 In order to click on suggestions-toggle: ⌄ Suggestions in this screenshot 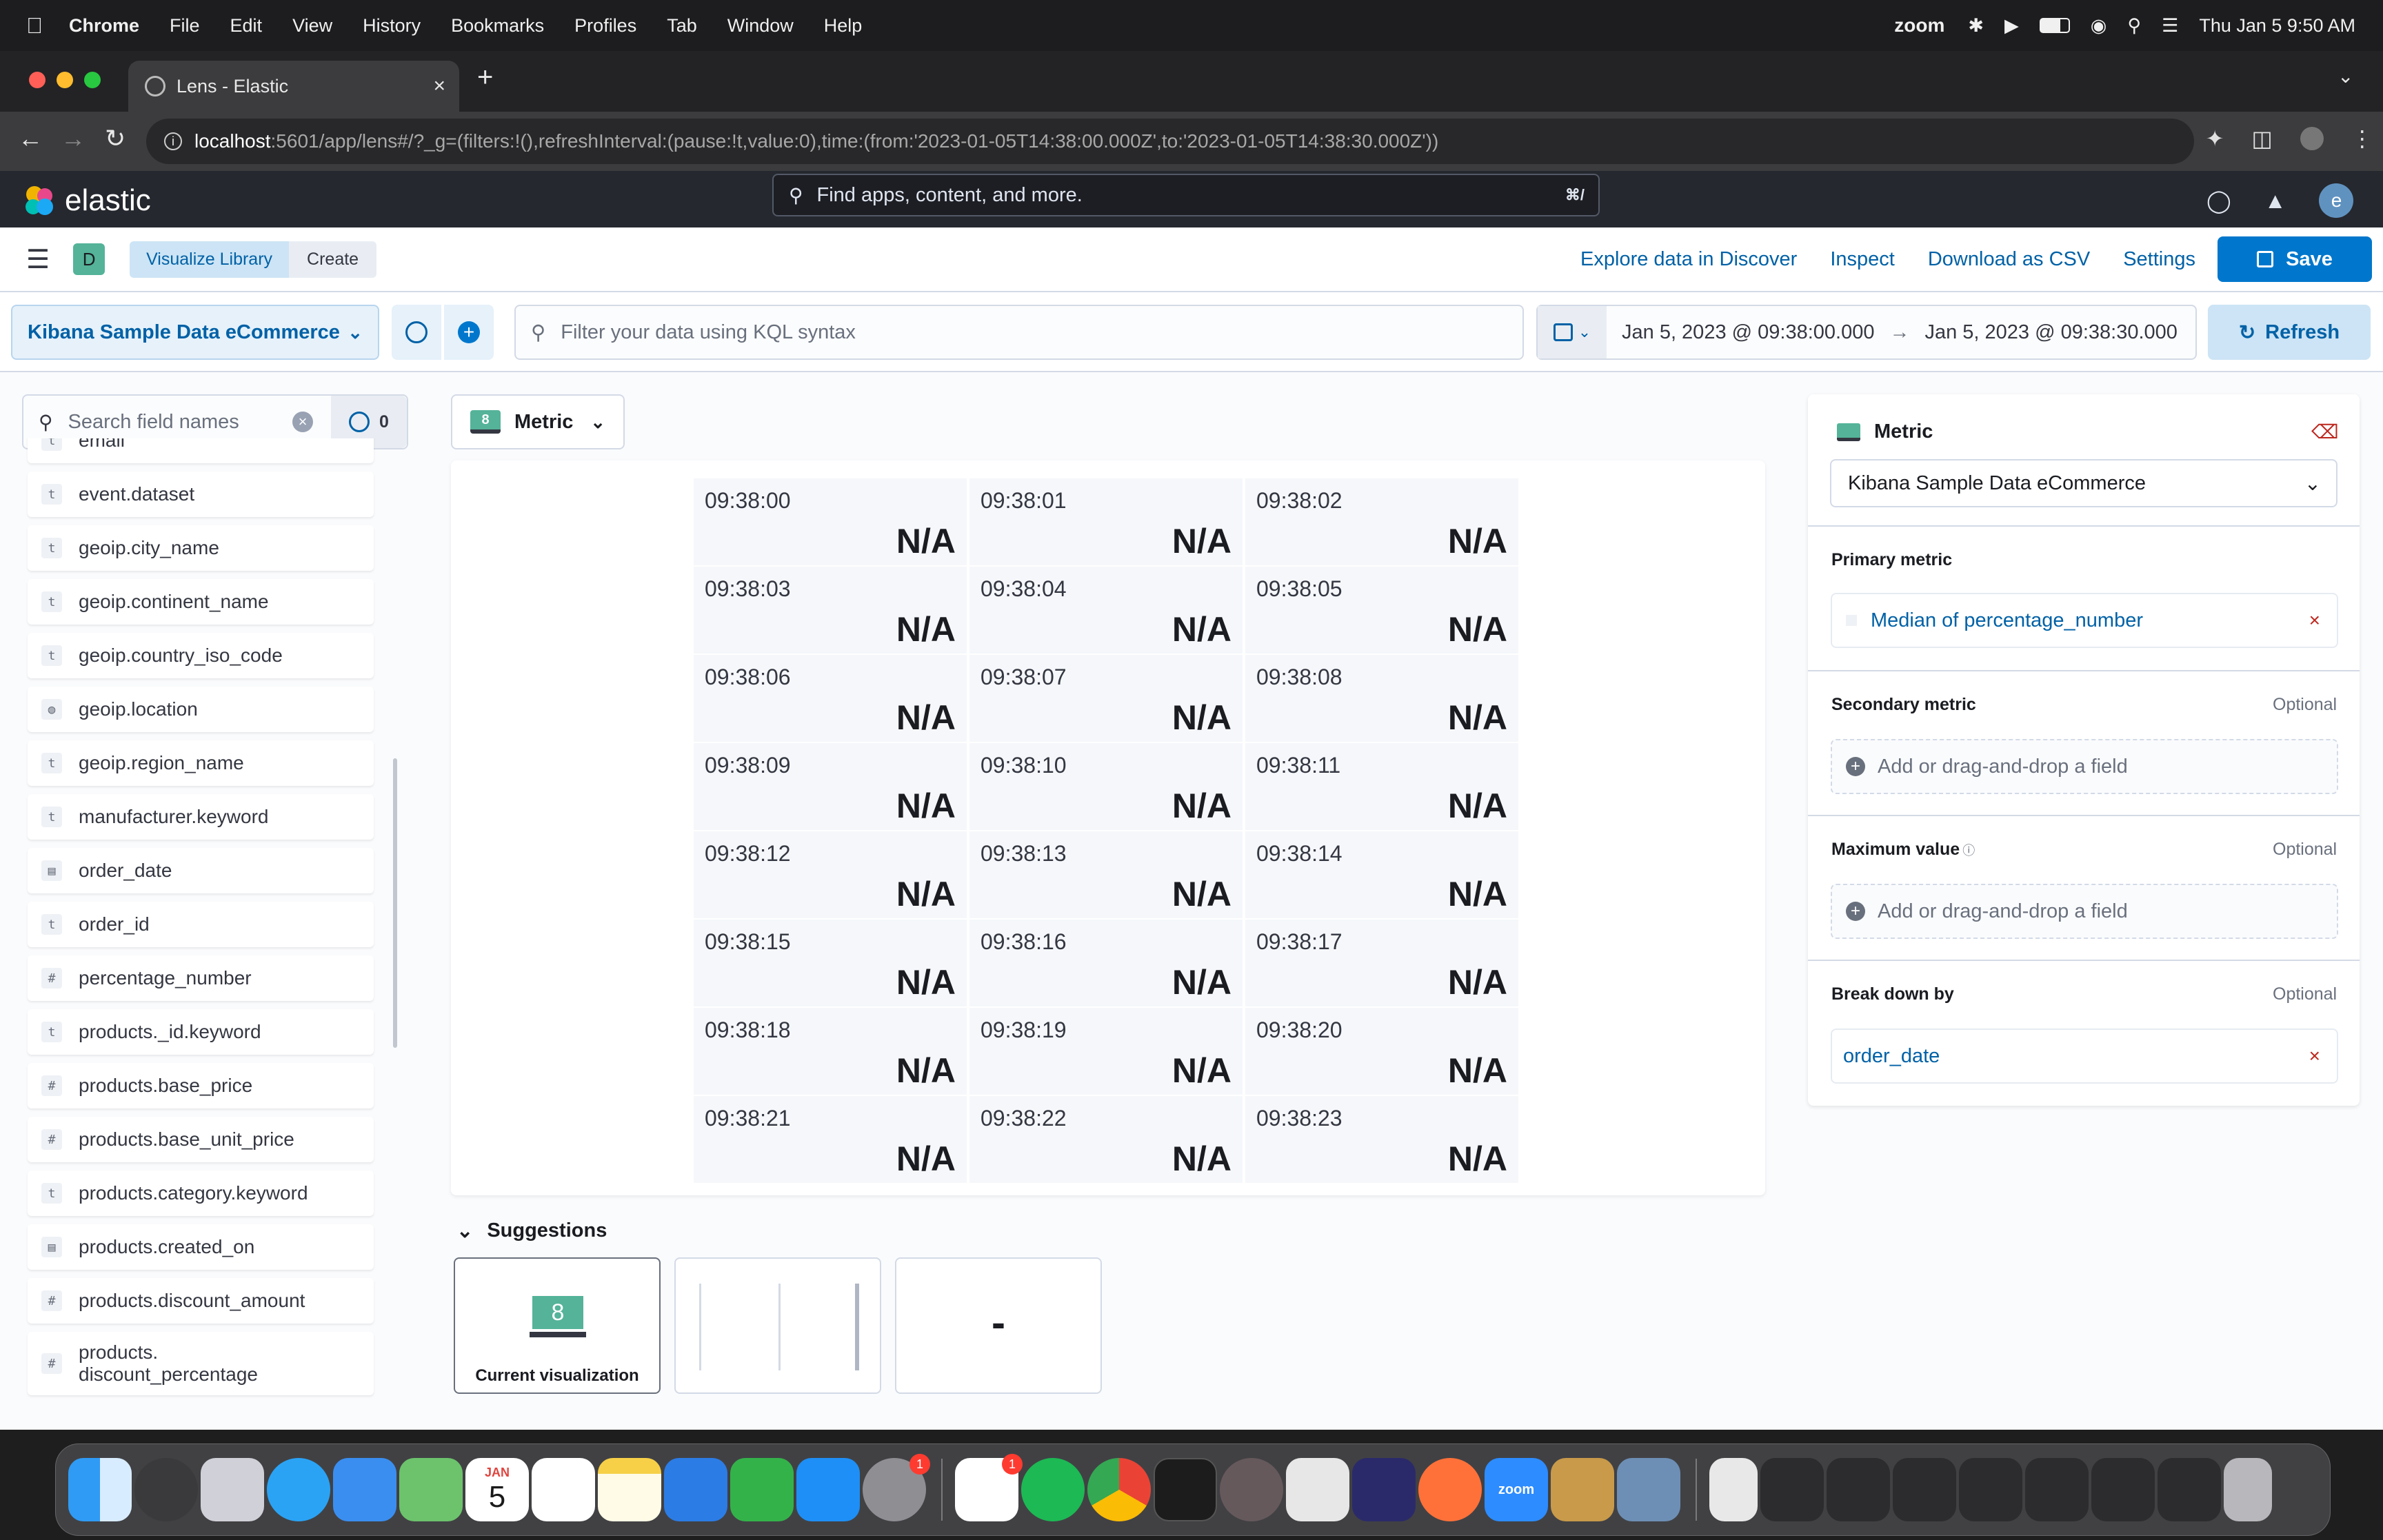, I will do `click(531, 1231)`.